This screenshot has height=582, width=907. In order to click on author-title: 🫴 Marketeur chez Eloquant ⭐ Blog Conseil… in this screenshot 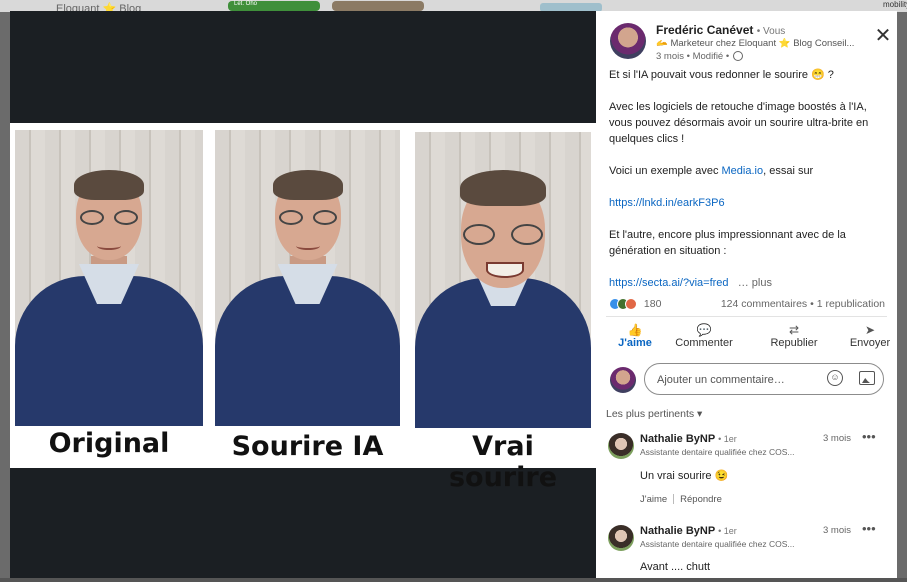, I will do `click(755, 43)`.